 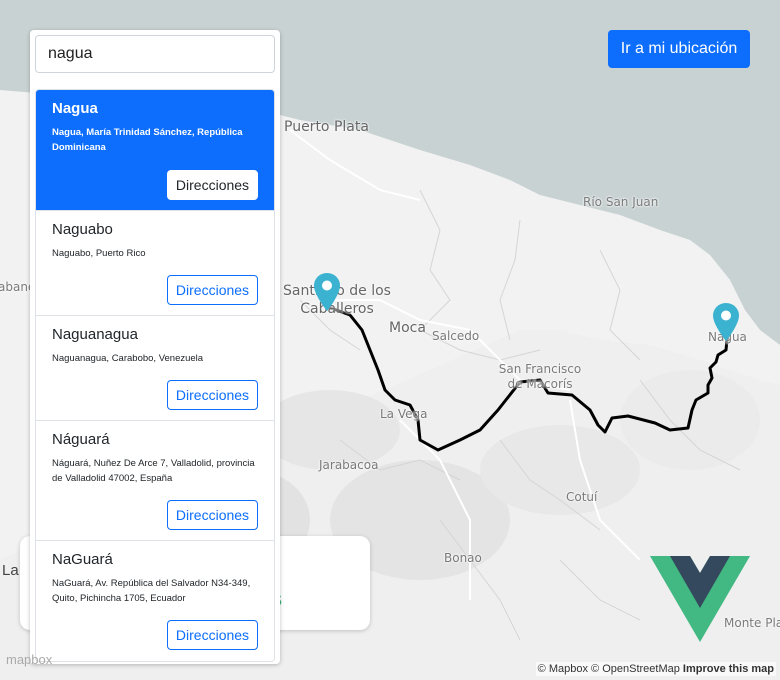 What do you see at coordinates (635, 669) in the screenshot?
I see `attribution-osm-link: © OpenStreetMap` at bounding box center [635, 669].